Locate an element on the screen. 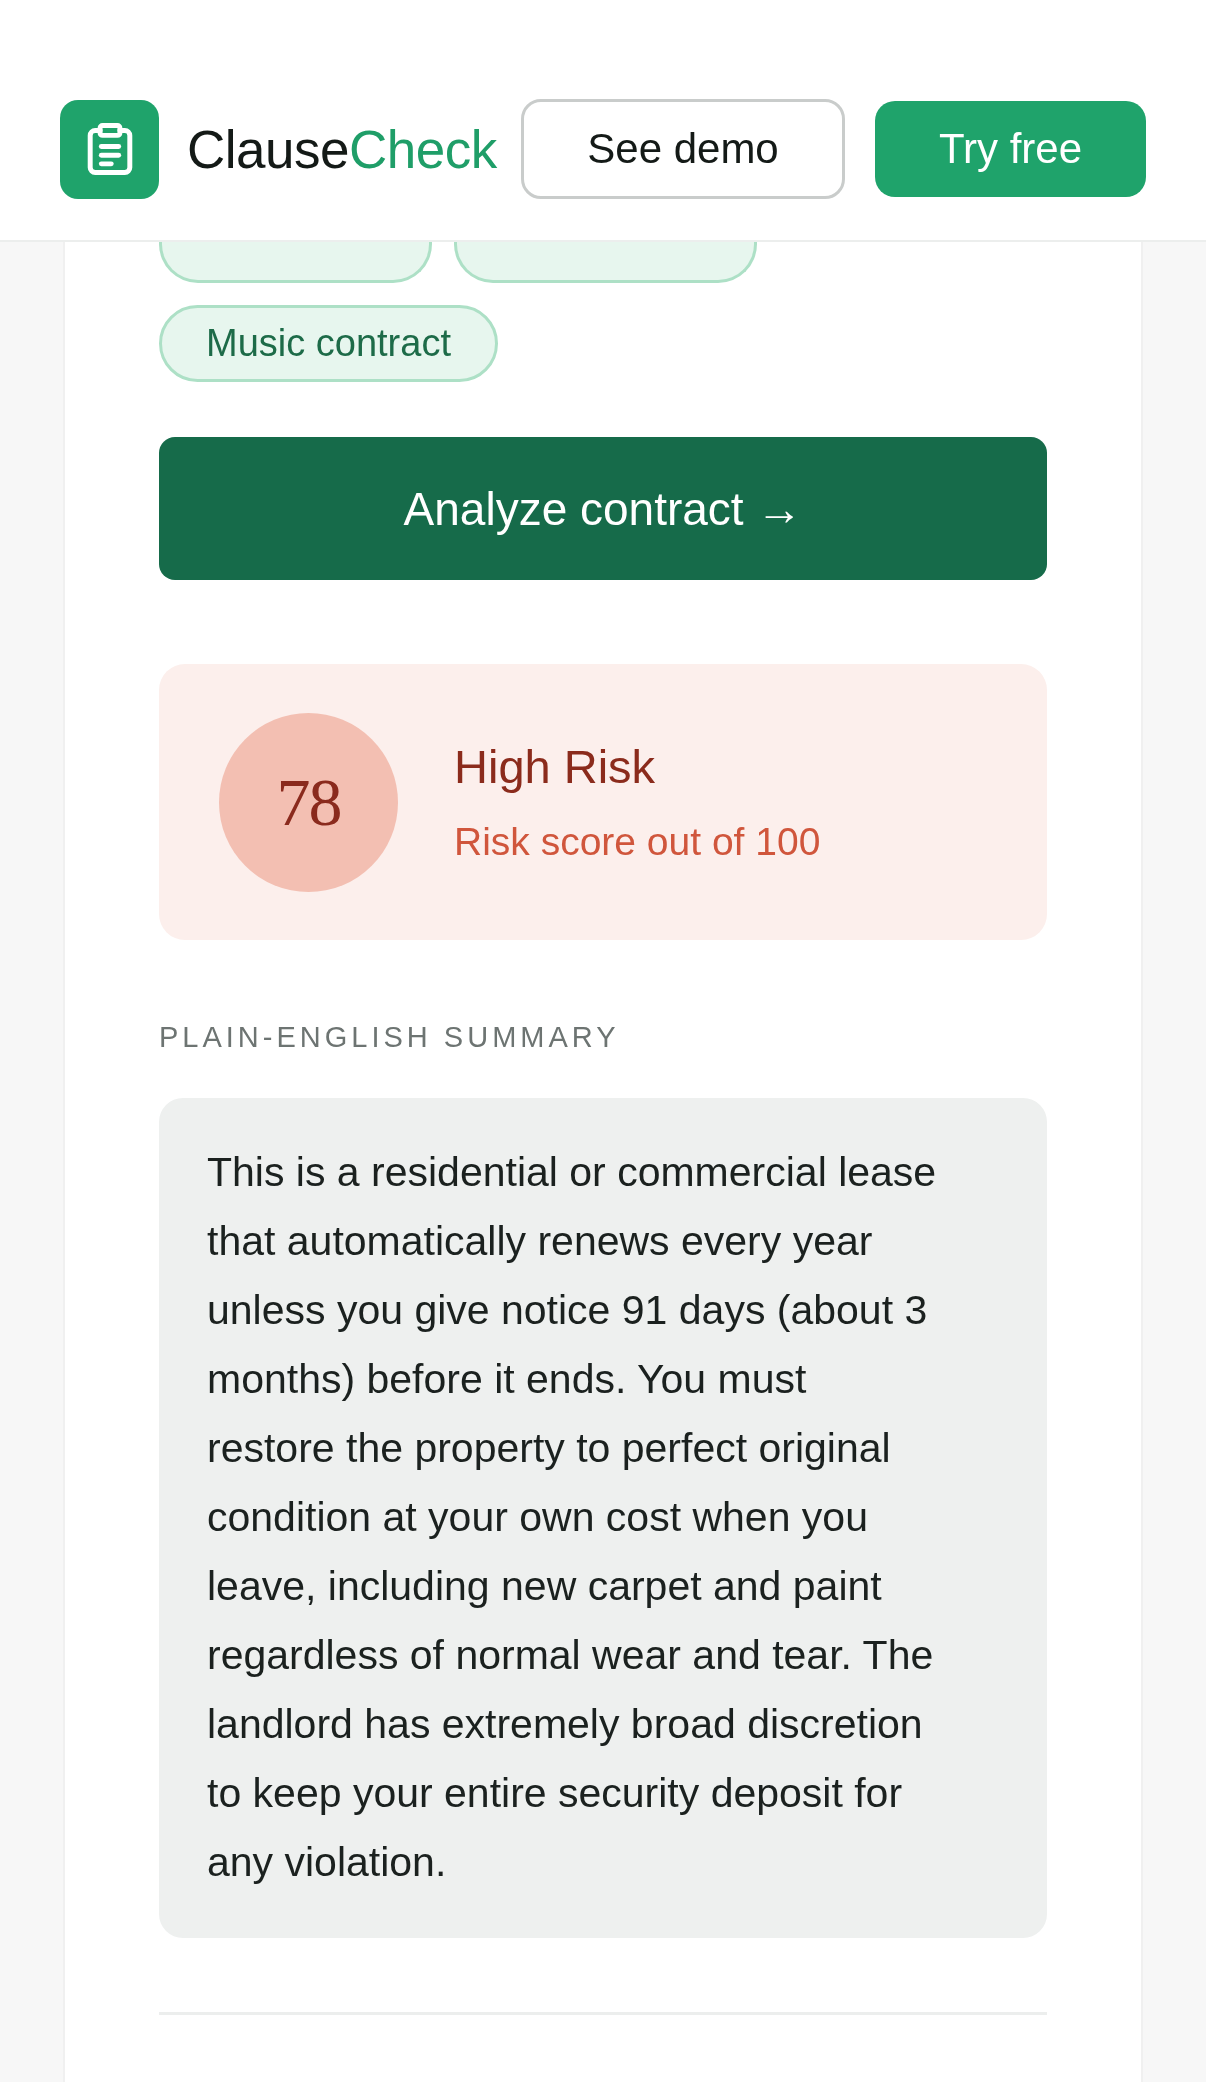 The image size is (1206, 2082). risk-caption: Risk score out of 100 is located at coordinates (637, 842).